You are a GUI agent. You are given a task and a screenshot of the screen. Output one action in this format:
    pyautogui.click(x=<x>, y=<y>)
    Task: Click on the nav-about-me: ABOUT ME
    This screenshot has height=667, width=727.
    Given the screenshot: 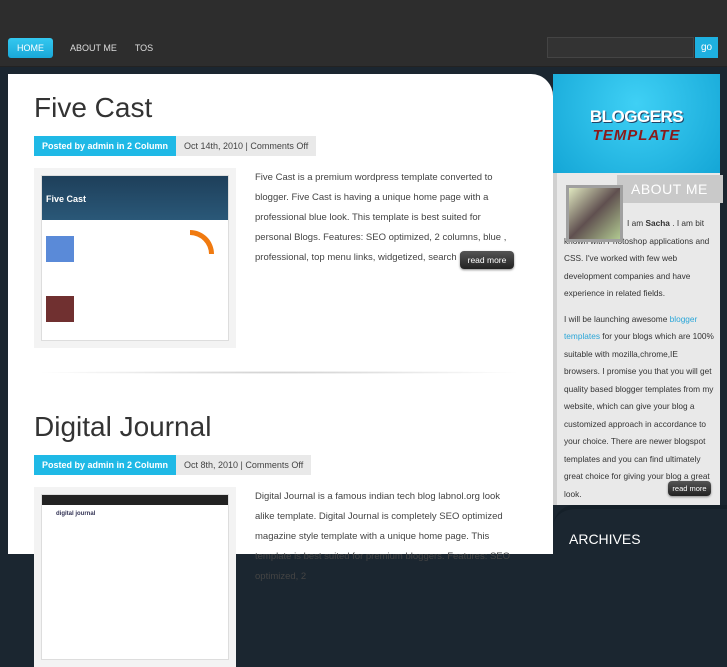 What is the action you would take?
    pyautogui.click(x=93, y=48)
    